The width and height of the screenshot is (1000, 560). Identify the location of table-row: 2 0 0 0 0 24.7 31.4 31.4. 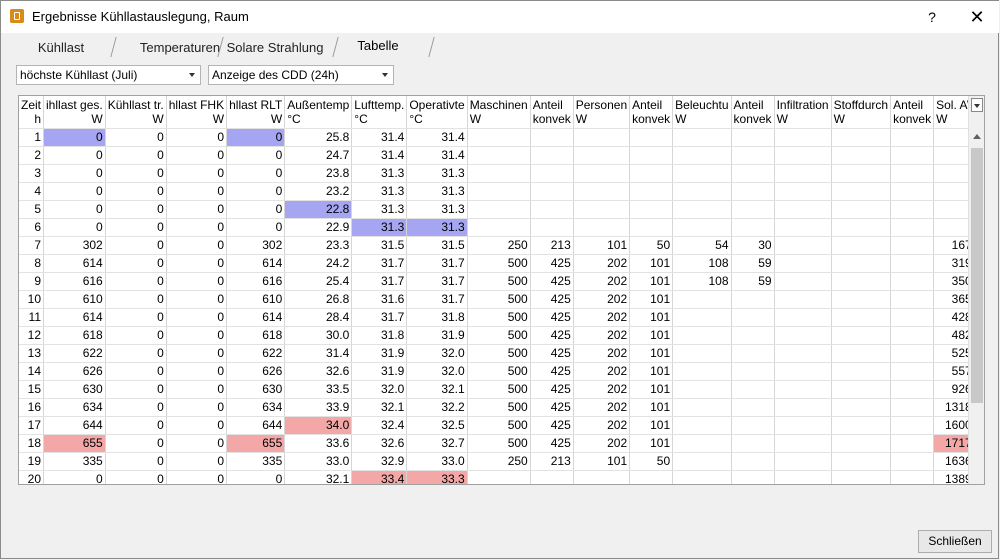
(501, 155).